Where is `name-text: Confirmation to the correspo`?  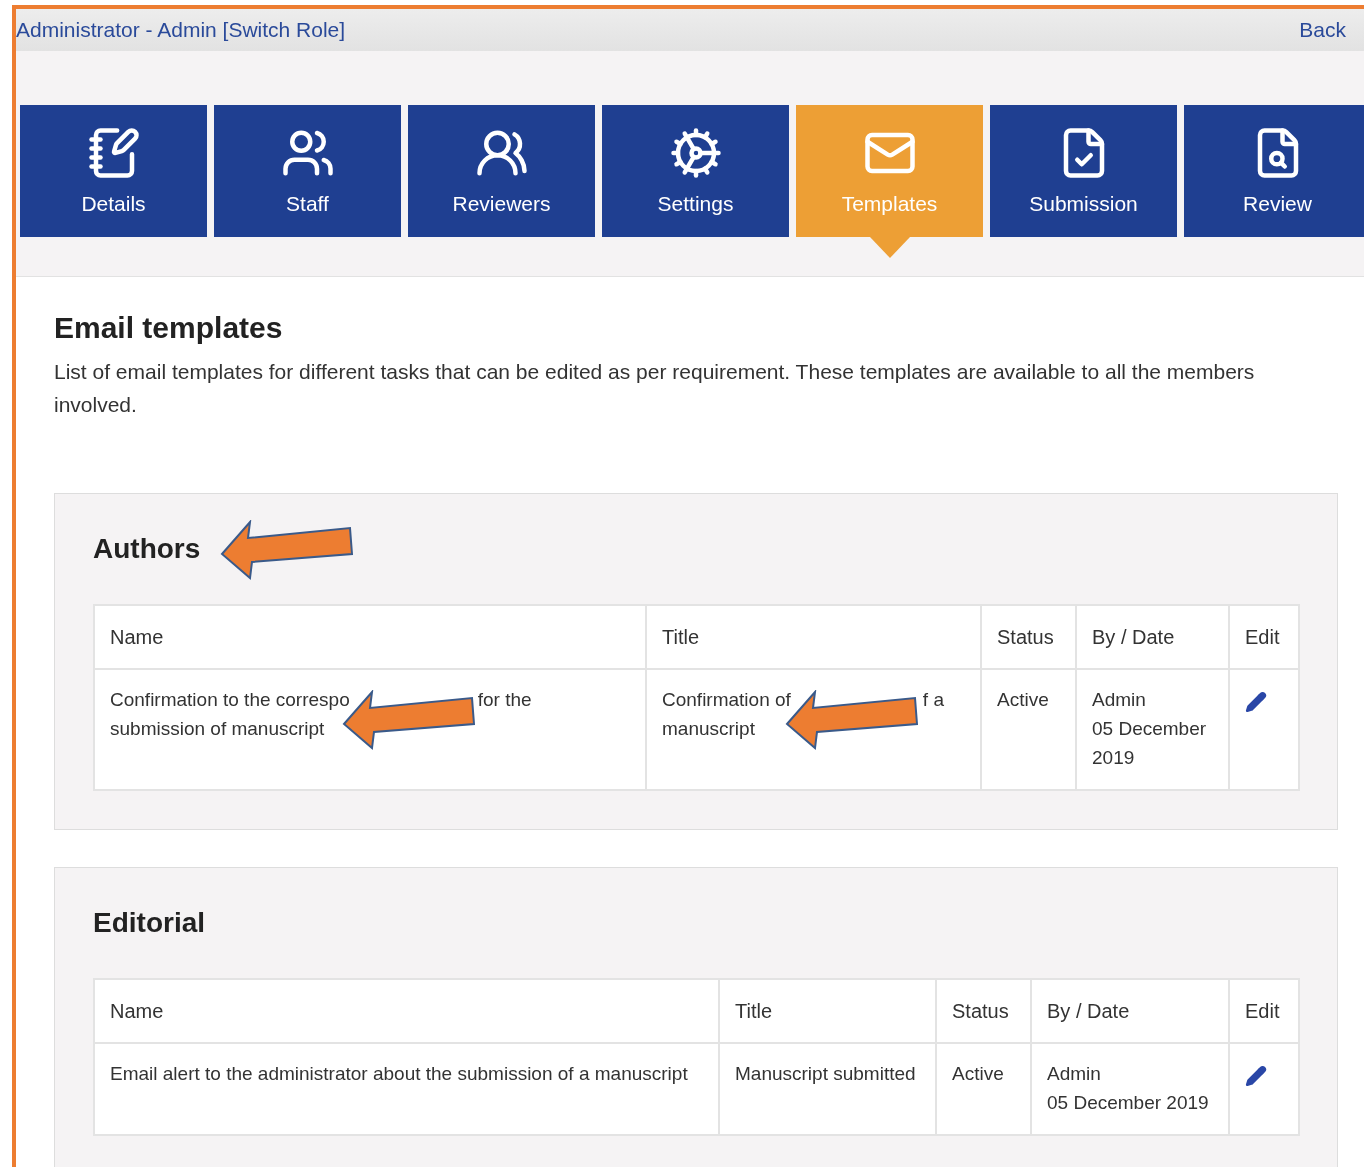 name-text: Confirmation to the correspo is located at coordinates (230, 699).